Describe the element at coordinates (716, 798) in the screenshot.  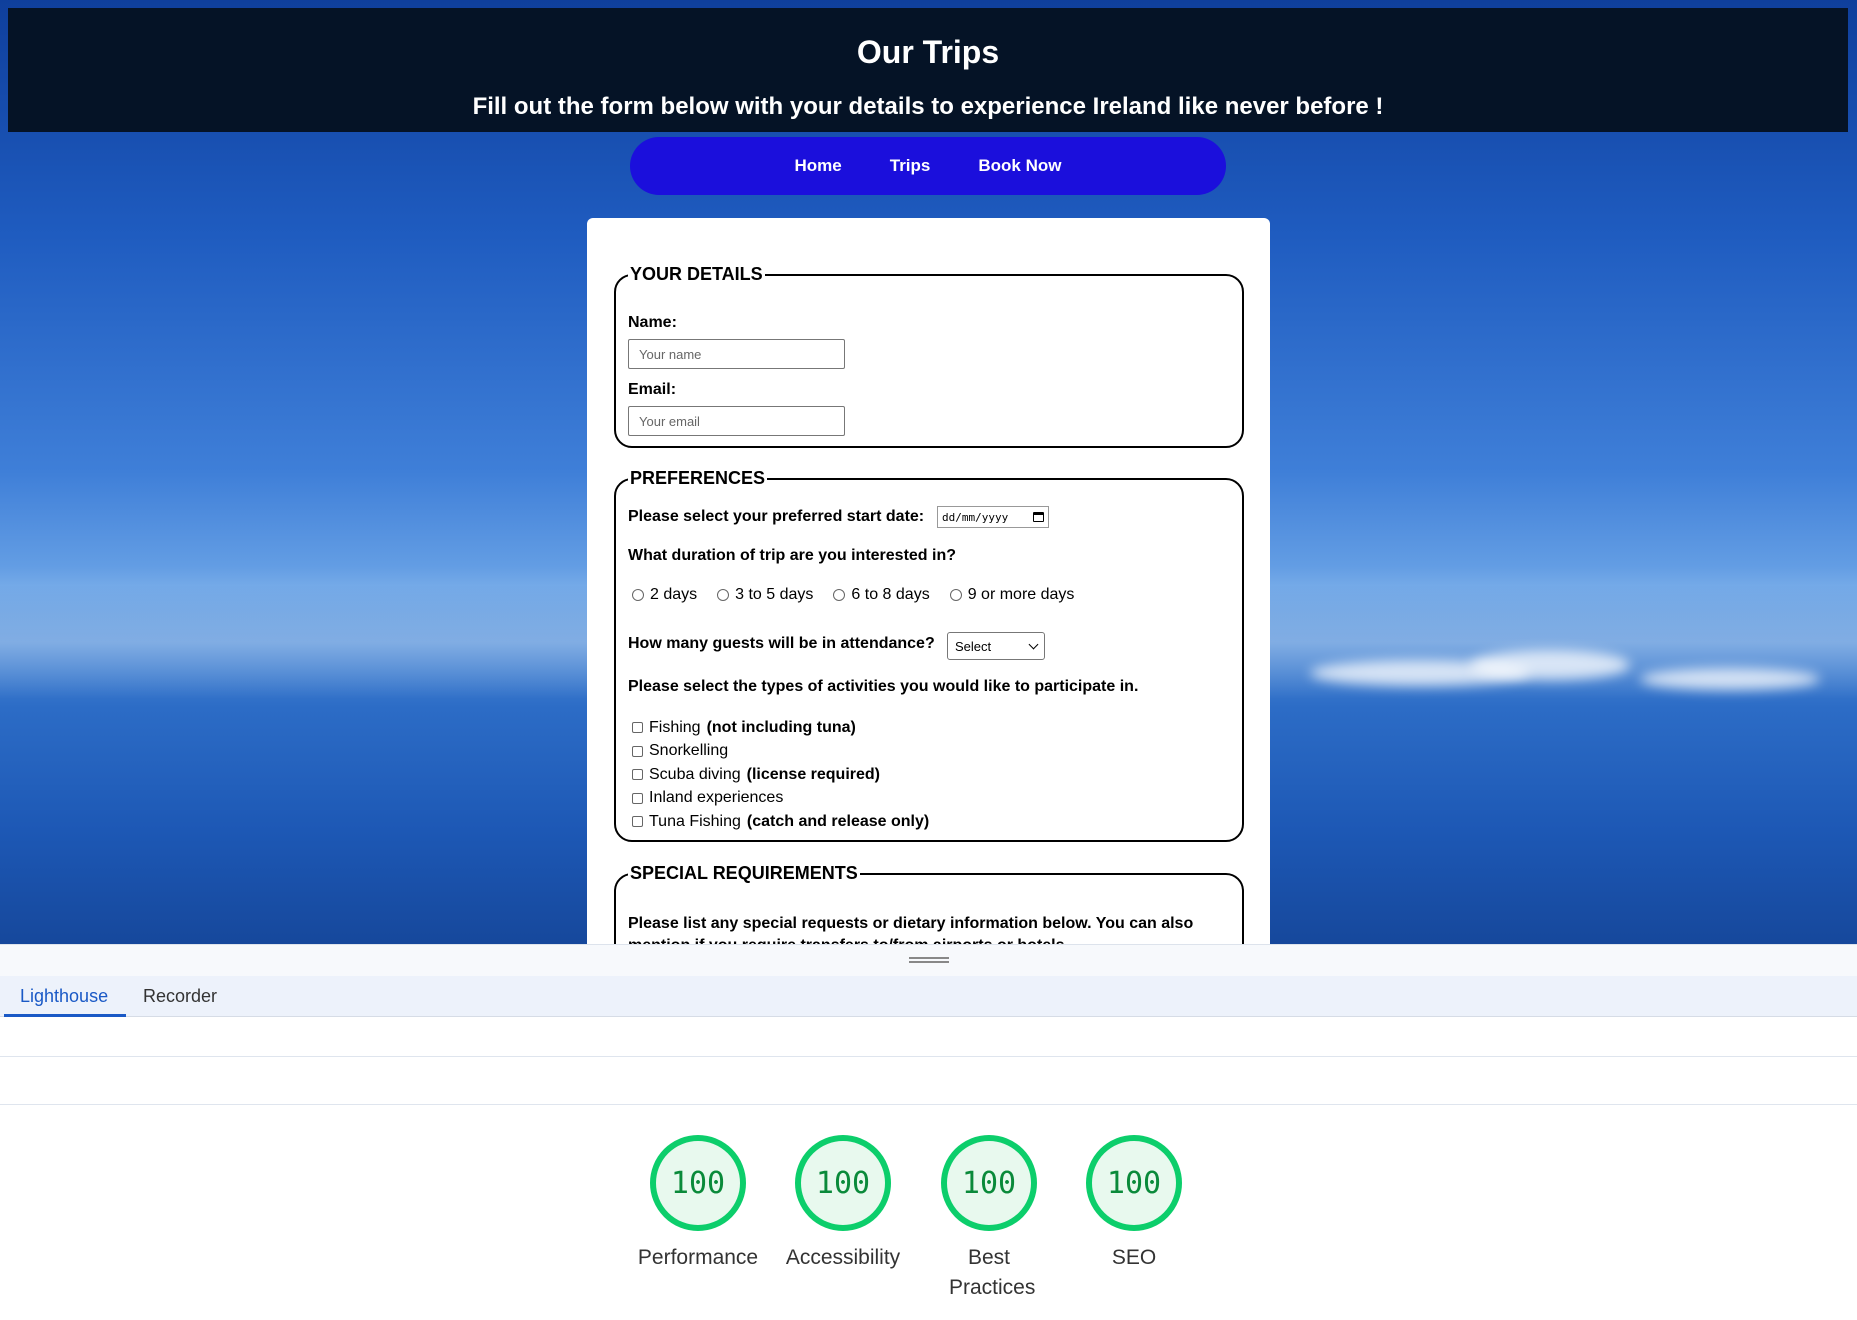
I see `activity-label: Inland experiences` at that location.